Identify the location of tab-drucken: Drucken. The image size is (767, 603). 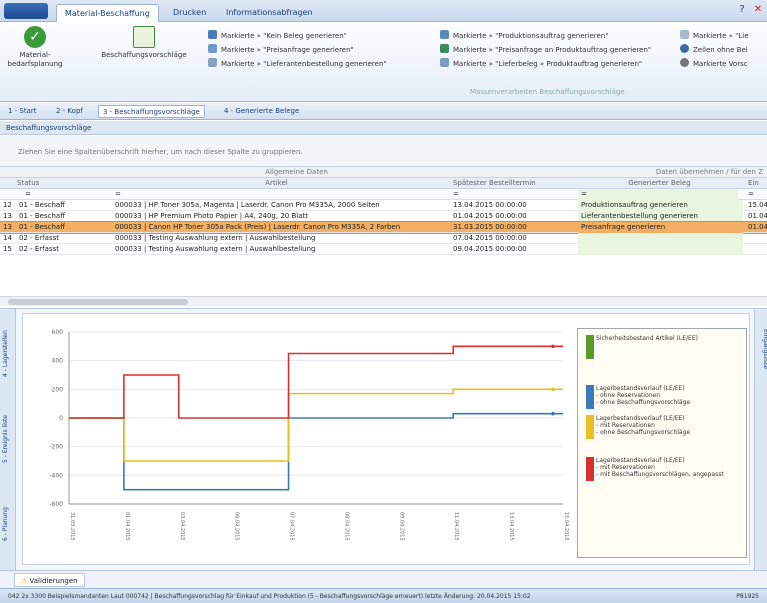
(189, 13).